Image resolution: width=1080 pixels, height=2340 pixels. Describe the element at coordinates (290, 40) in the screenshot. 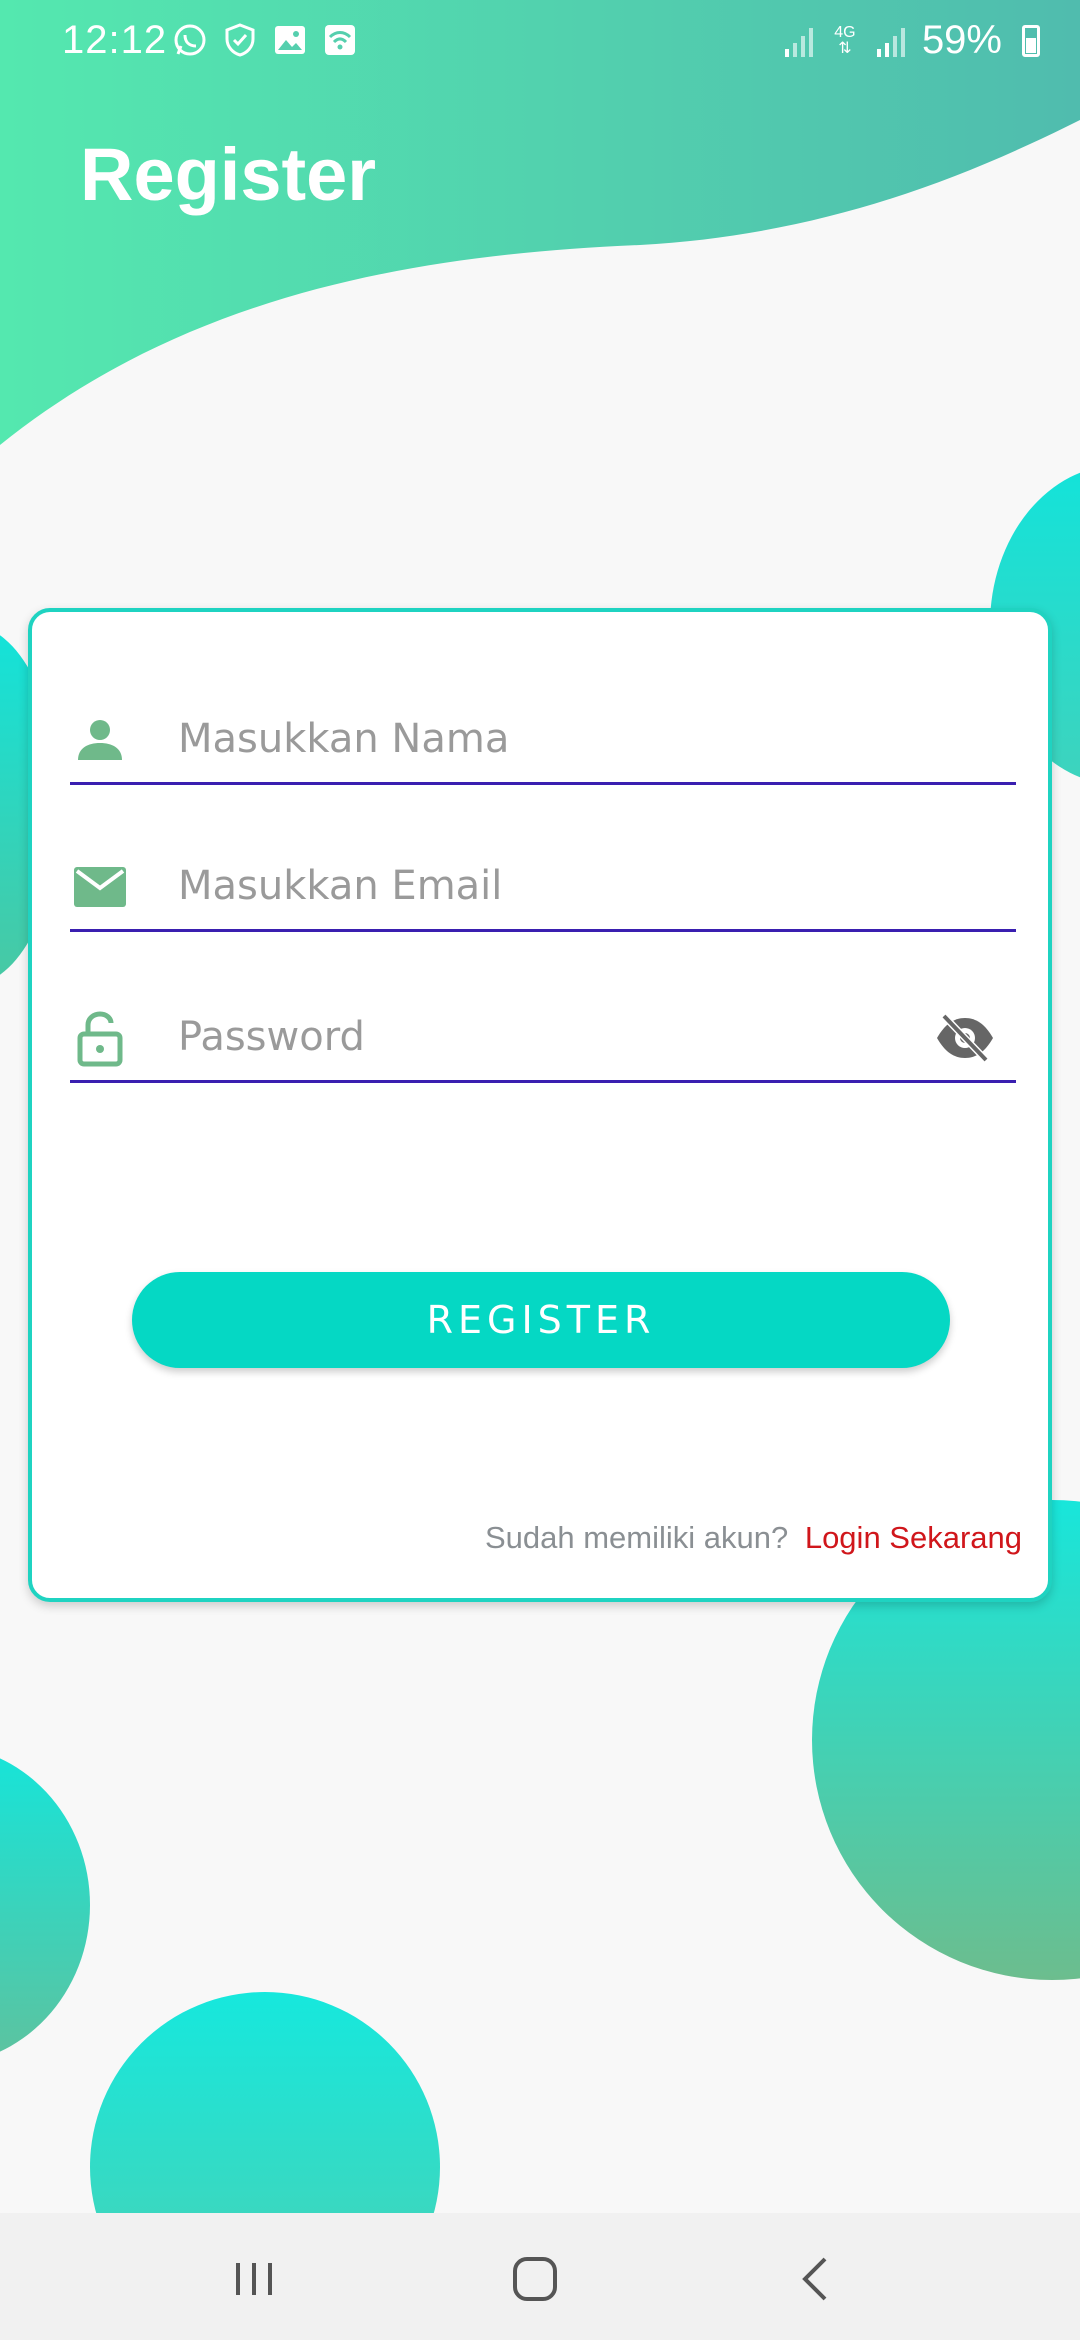

I see `gallery-icon` at that location.